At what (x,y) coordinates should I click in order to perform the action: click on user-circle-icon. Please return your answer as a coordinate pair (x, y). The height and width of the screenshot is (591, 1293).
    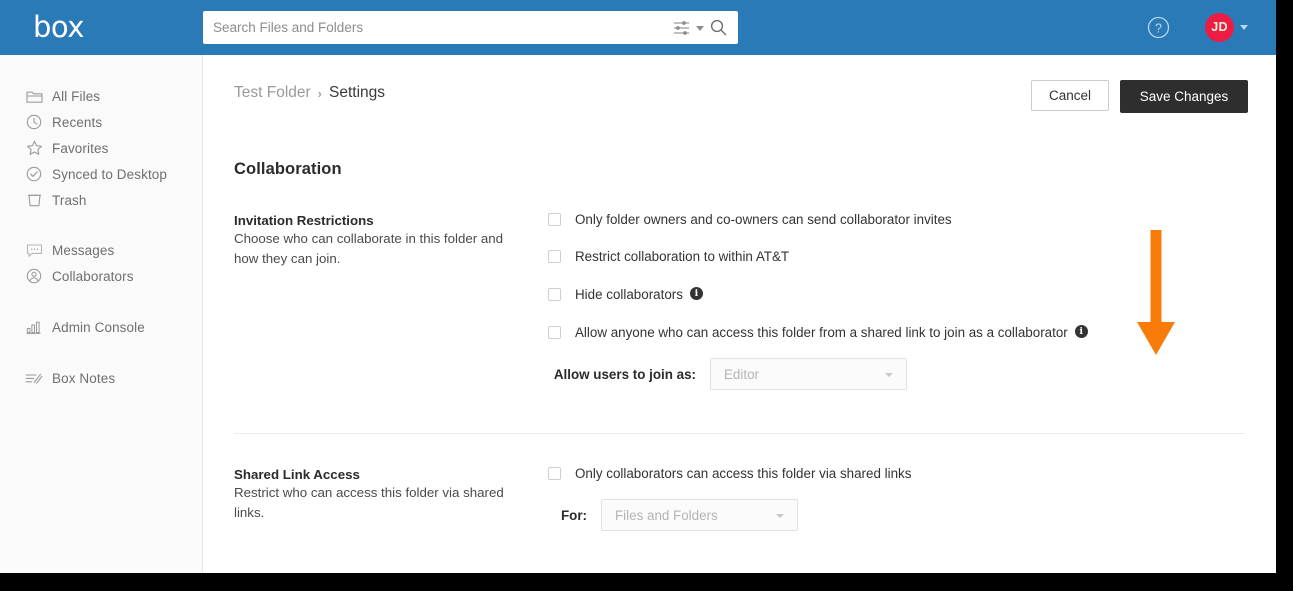
    Looking at the image, I should click on (34, 276).